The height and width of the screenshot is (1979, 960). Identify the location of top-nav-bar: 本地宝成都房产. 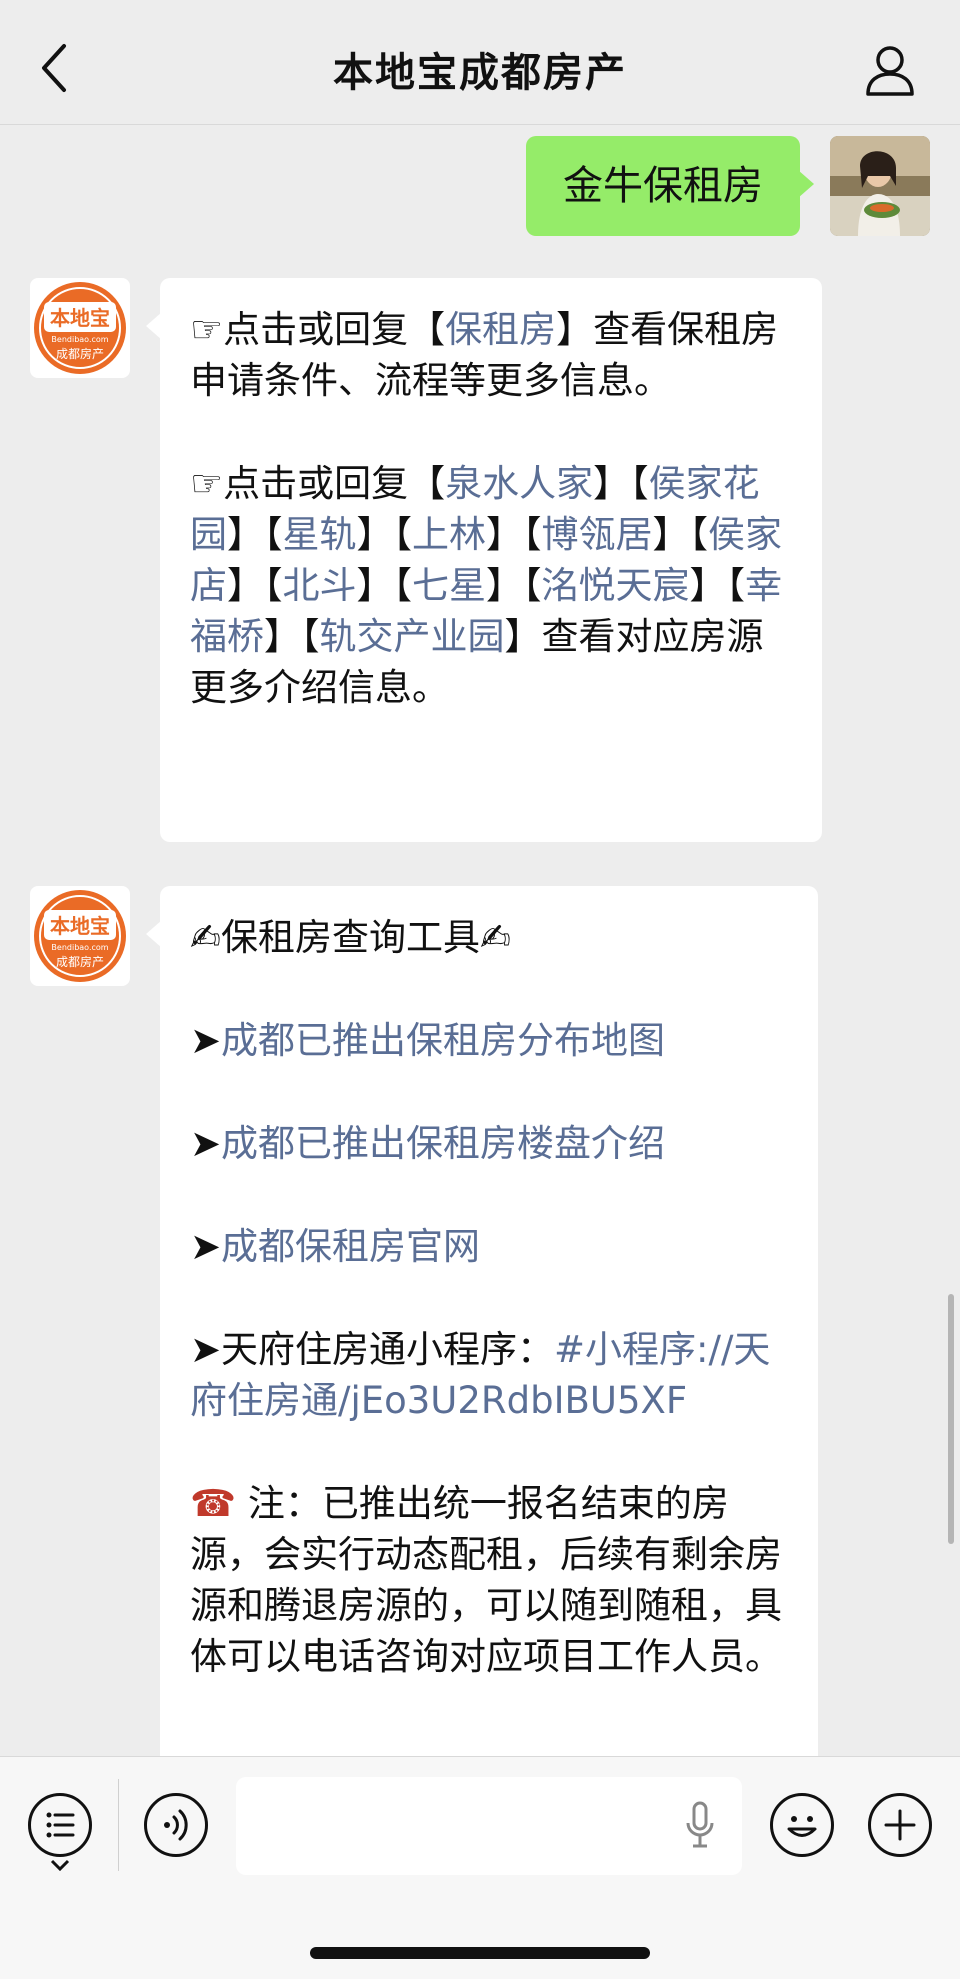
(480, 62).